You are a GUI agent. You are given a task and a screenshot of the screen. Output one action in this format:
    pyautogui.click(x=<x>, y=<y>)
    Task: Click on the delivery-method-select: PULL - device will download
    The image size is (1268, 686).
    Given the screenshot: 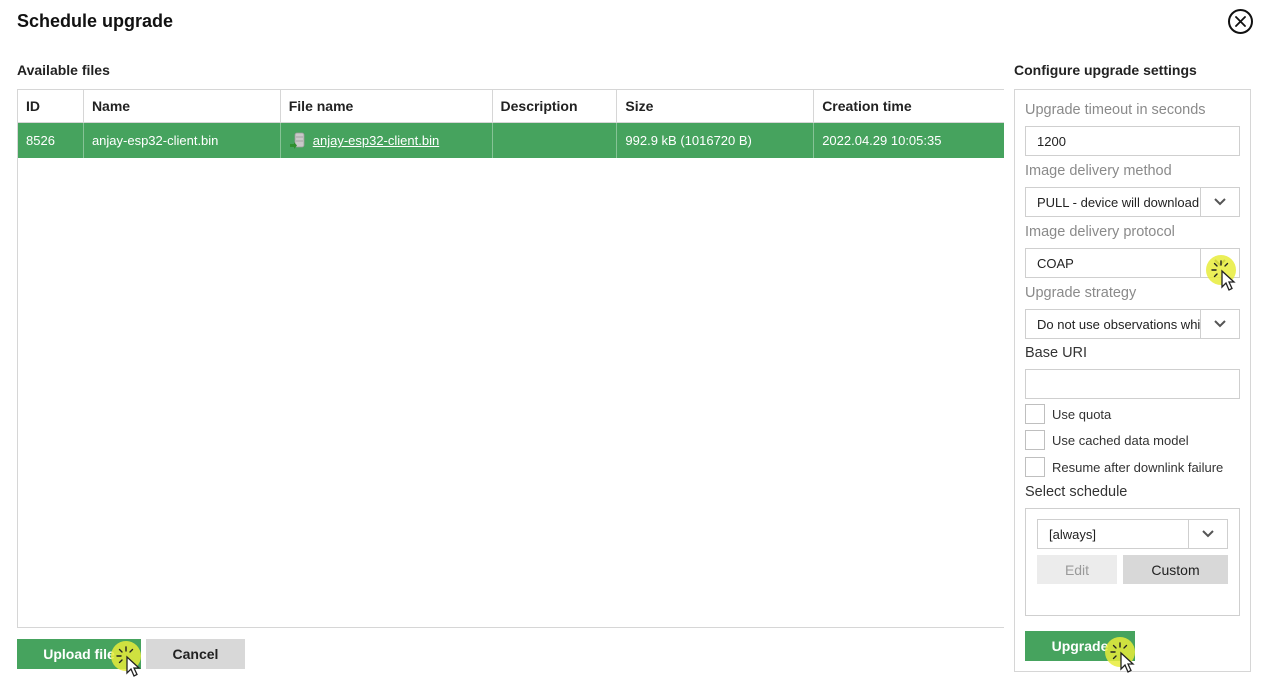 What is the action you would take?
    pyautogui.click(x=1132, y=202)
    